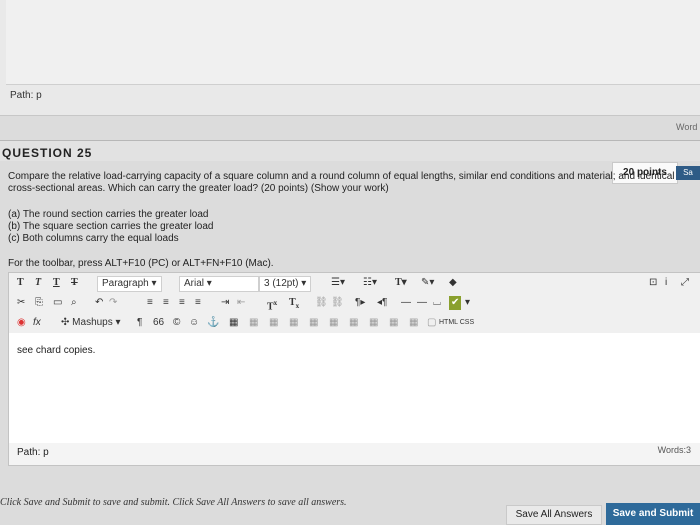 The image size is (700, 525). I want to click on outdent-icon: ⇤, so click(241, 303).